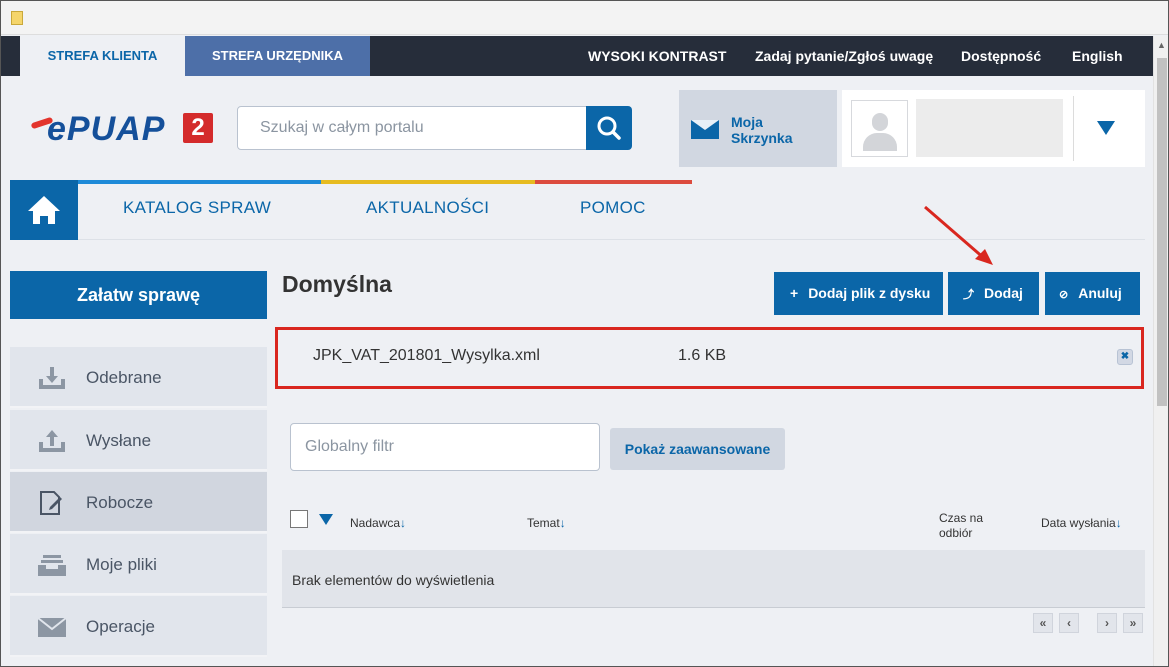  I want to click on cancel-label: Anuluj, so click(1100, 293).